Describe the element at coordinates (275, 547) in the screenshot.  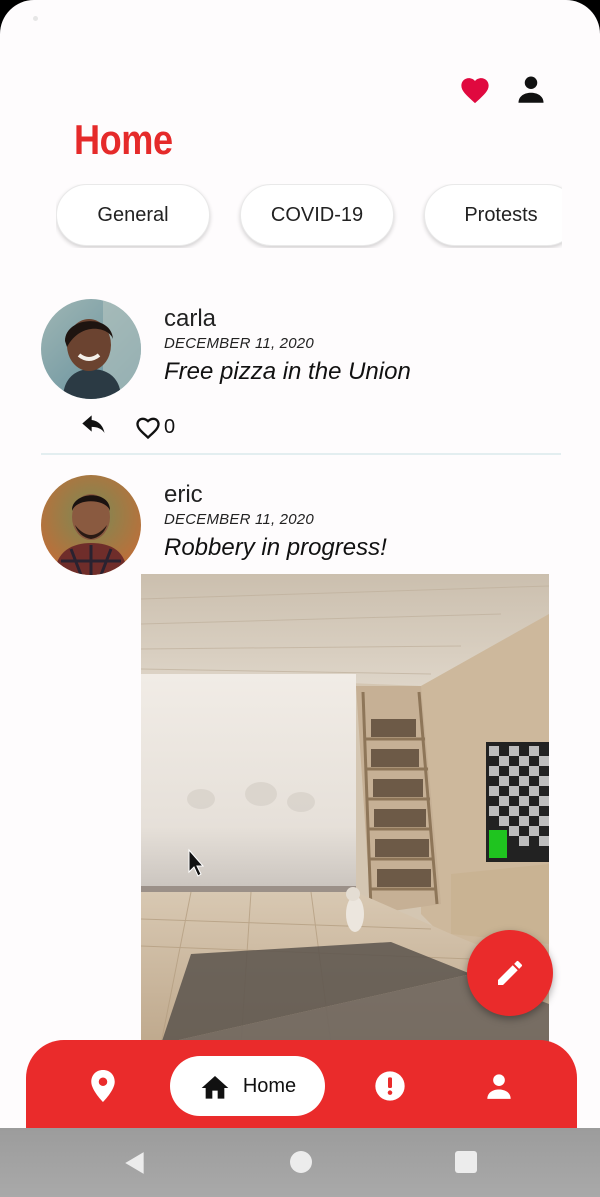
I see `post-text: Robbery in progress!` at that location.